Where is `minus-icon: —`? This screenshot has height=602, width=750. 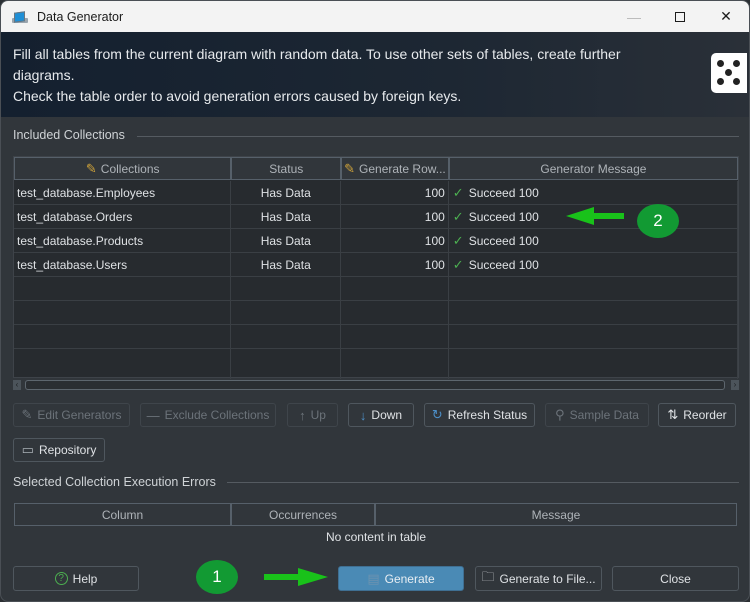 minus-icon: — is located at coordinates (153, 415).